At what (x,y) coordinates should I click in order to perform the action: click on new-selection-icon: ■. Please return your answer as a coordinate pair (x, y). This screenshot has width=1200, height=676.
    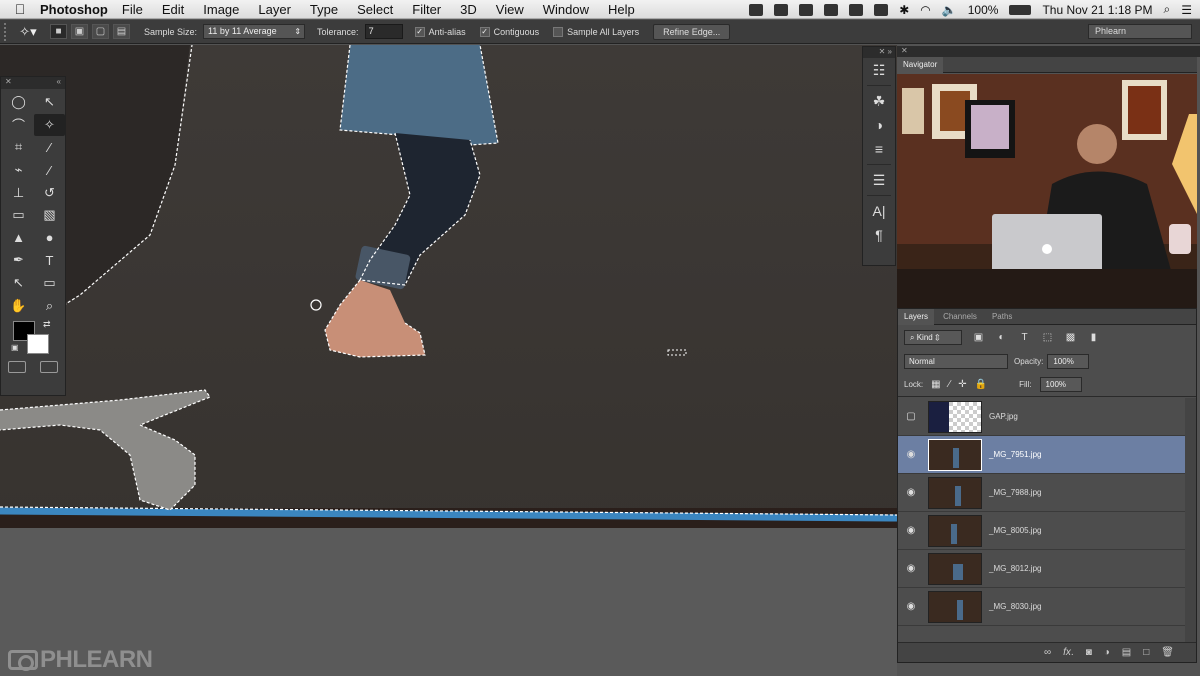
    Looking at the image, I should click on (58, 31).